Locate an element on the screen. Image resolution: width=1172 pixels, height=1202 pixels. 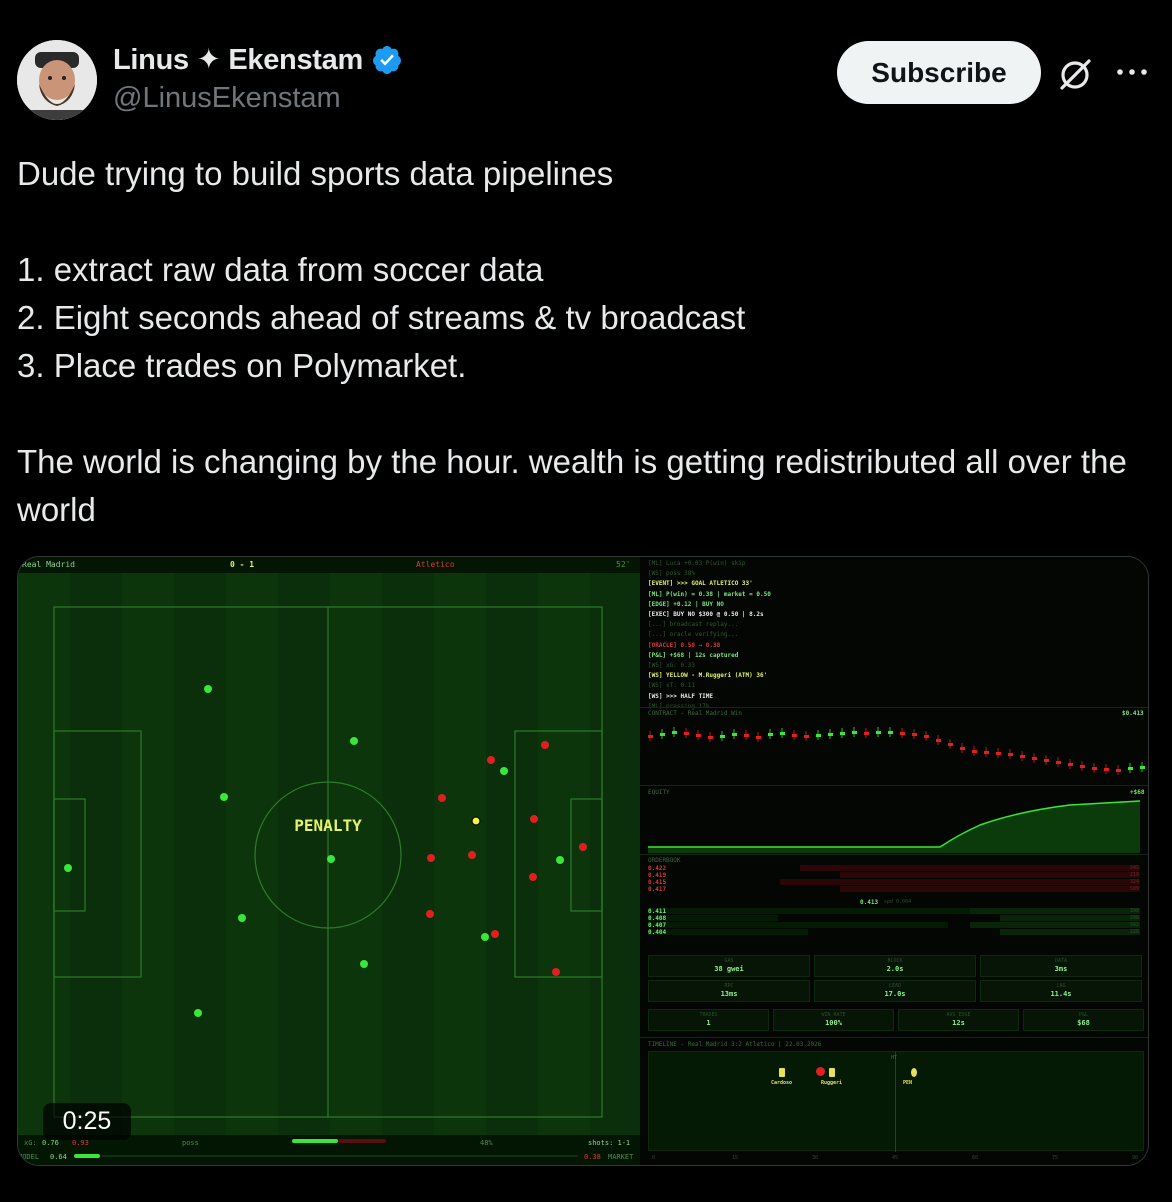
stat-box: DATA 3ms is located at coordinates (1061, 966).